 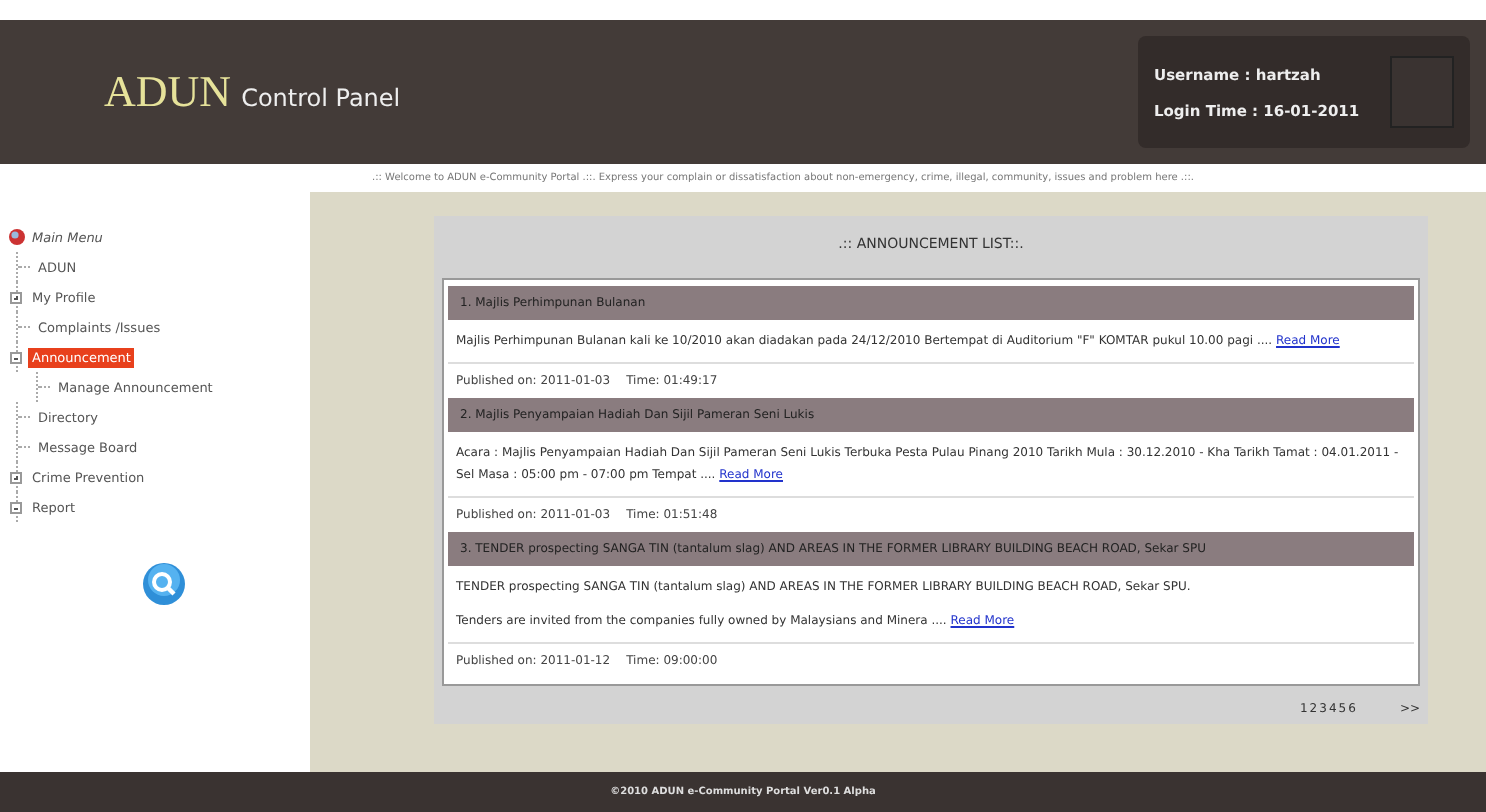 What do you see at coordinates (321, 98) in the screenshot?
I see `logo-subtitle: Control Panel` at bounding box center [321, 98].